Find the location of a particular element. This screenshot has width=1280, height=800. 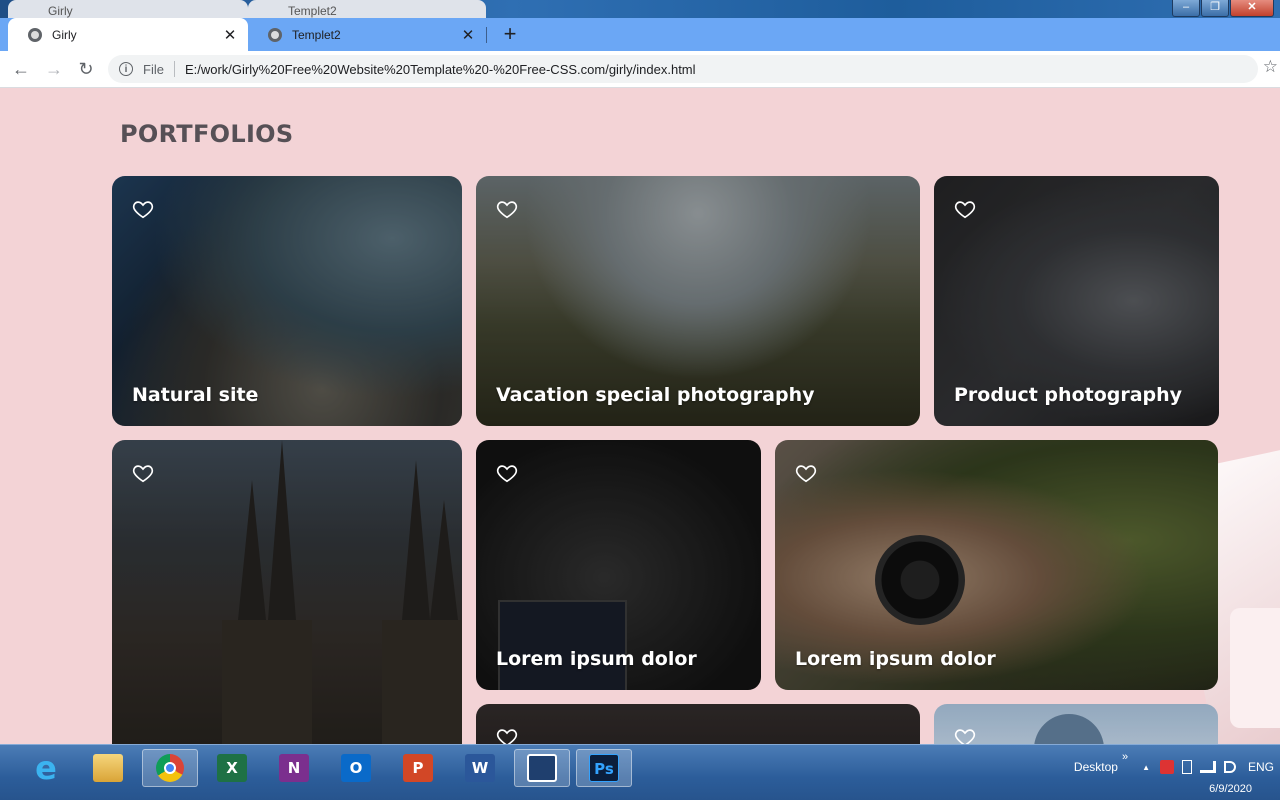

chevron-icon: » is located at coordinates (1125, 757).